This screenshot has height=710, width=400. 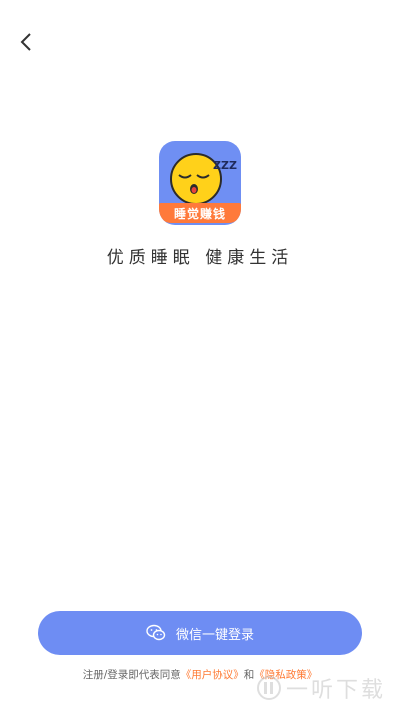 I want to click on agreement-prefix: 注册/登录即代表同意, so click(x=131, y=675).